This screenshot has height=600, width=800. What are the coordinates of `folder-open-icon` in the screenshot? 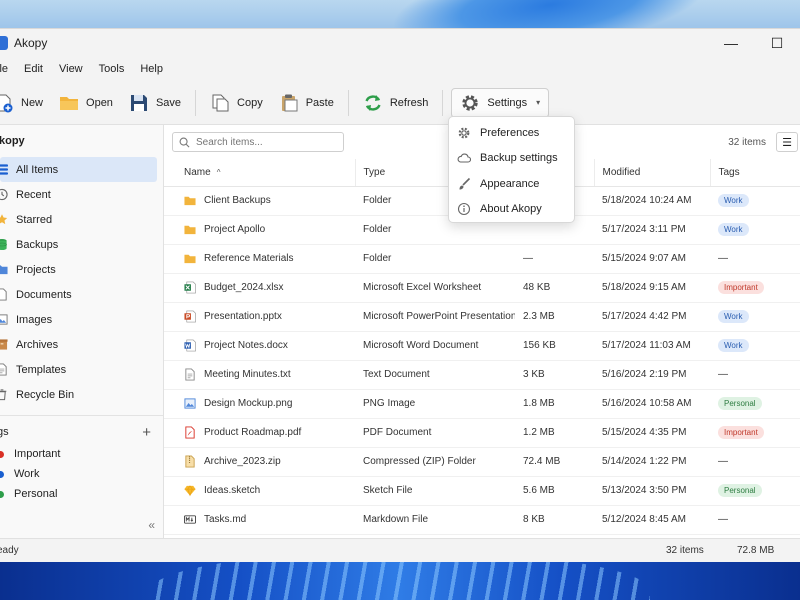 It's located at (69, 103).